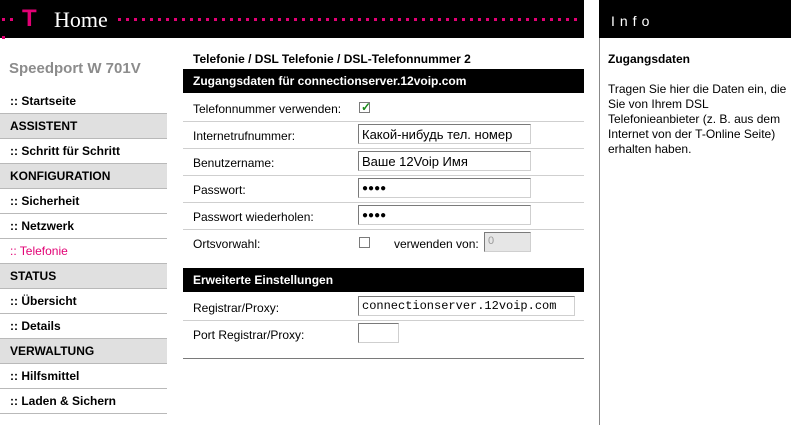 The image size is (791, 425). What do you see at coordinates (444, 134) in the screenshot?
I see `internet-number-input: Какой-нибудь тел. номер` at bounding box center [444, 134].